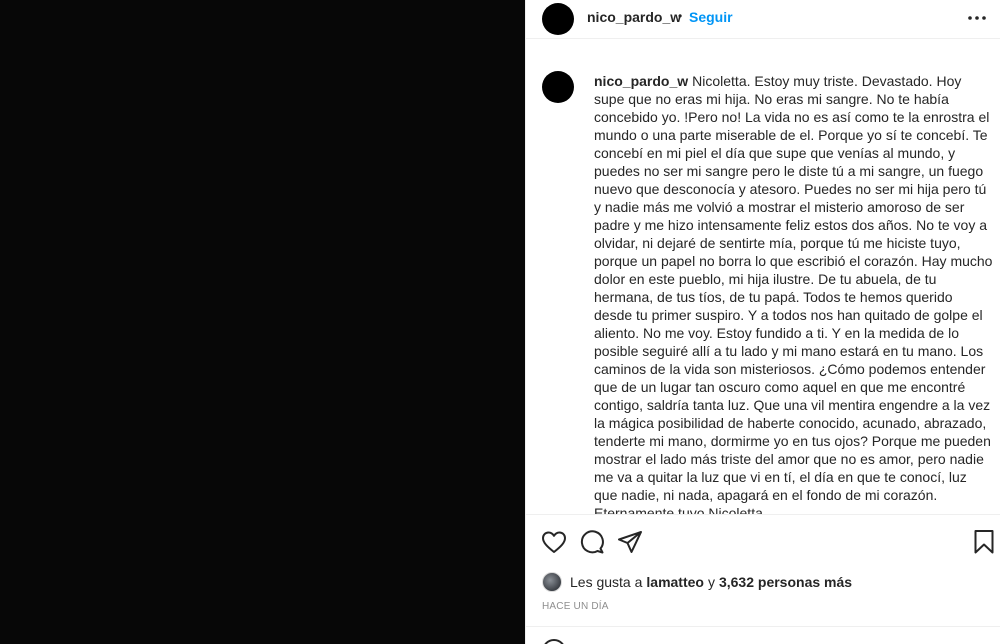 The height and width of the screenshot is (644, 1000). Describe the element at coordinates (763, 19) in the screenshot. I see `post-header: nico_pardo_w • Seguir` at that location.